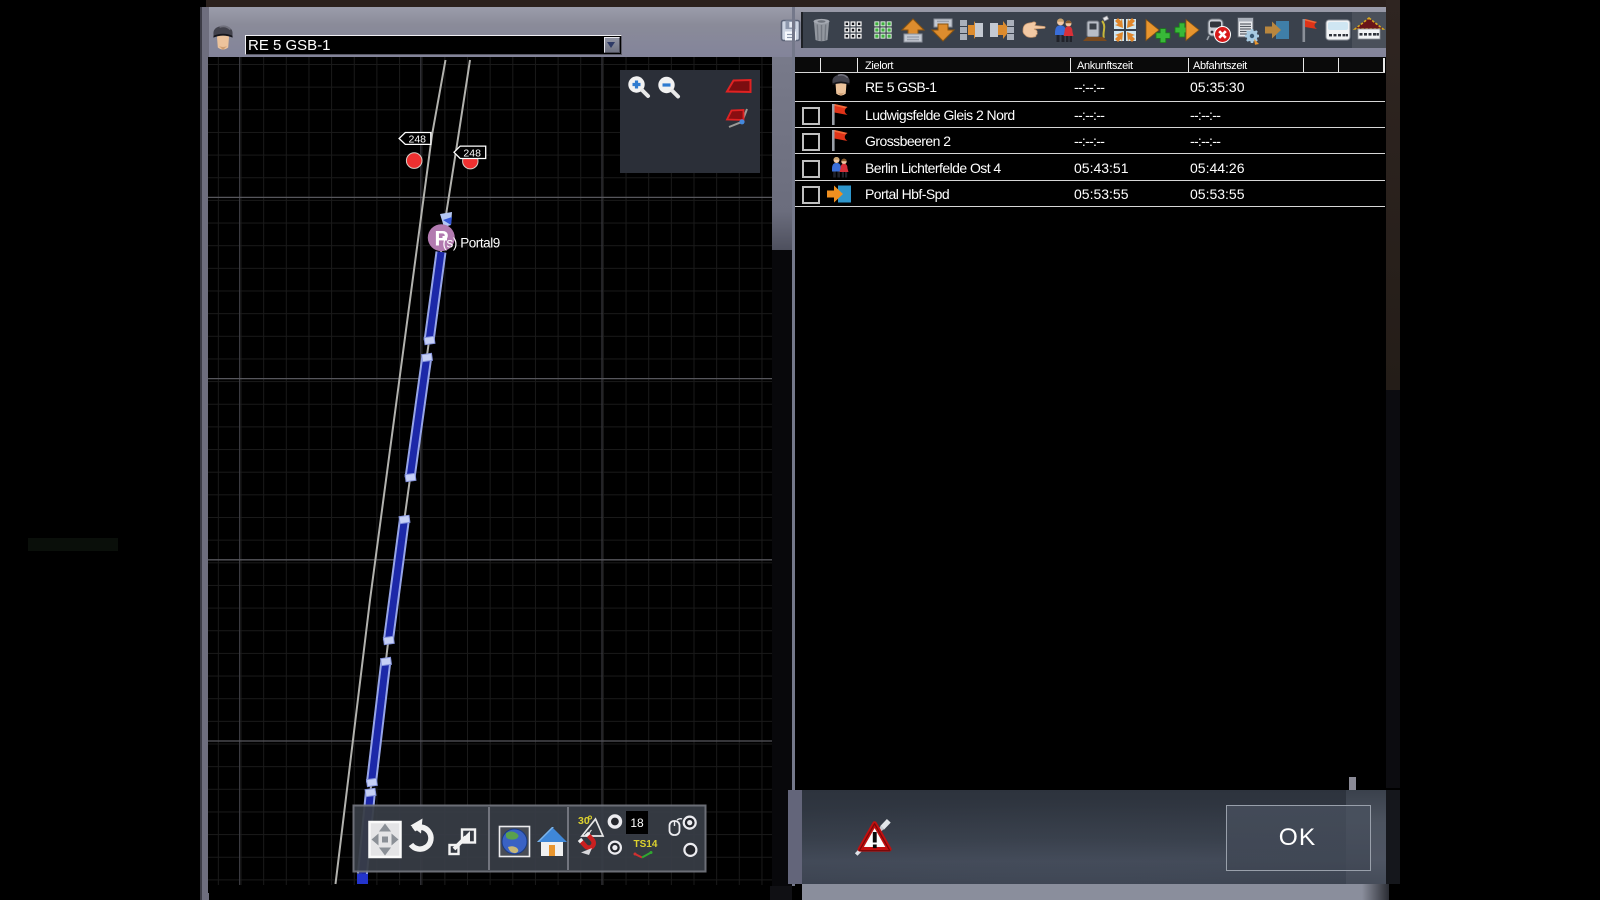 The width and height of the screenshot is (1600, 900). Describe the element at coordinates (637, 823) in the screenshot. I see `svg-text: 18` at that location.